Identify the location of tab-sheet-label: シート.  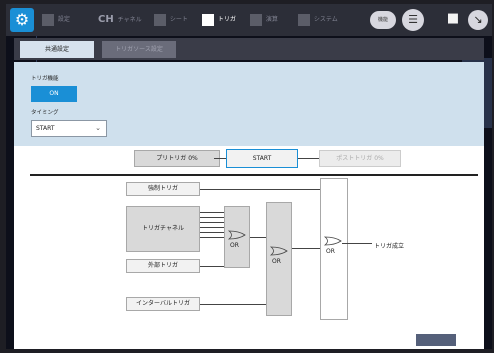
(178, 19).